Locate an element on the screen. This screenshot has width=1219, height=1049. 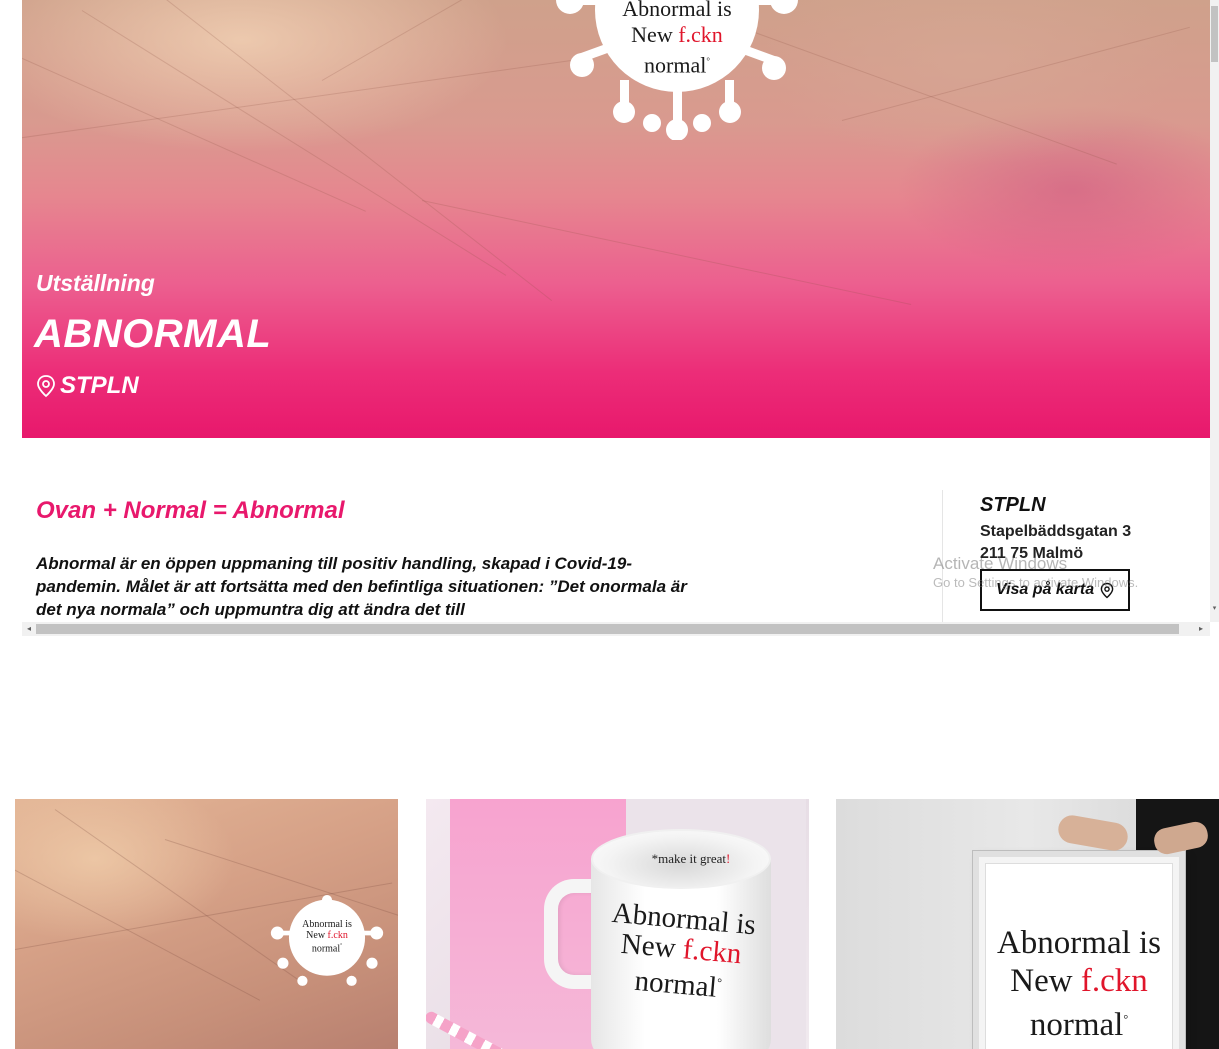
venue-street: Stapelbäddsgatan 3 is located at coordinates (1056, 531).